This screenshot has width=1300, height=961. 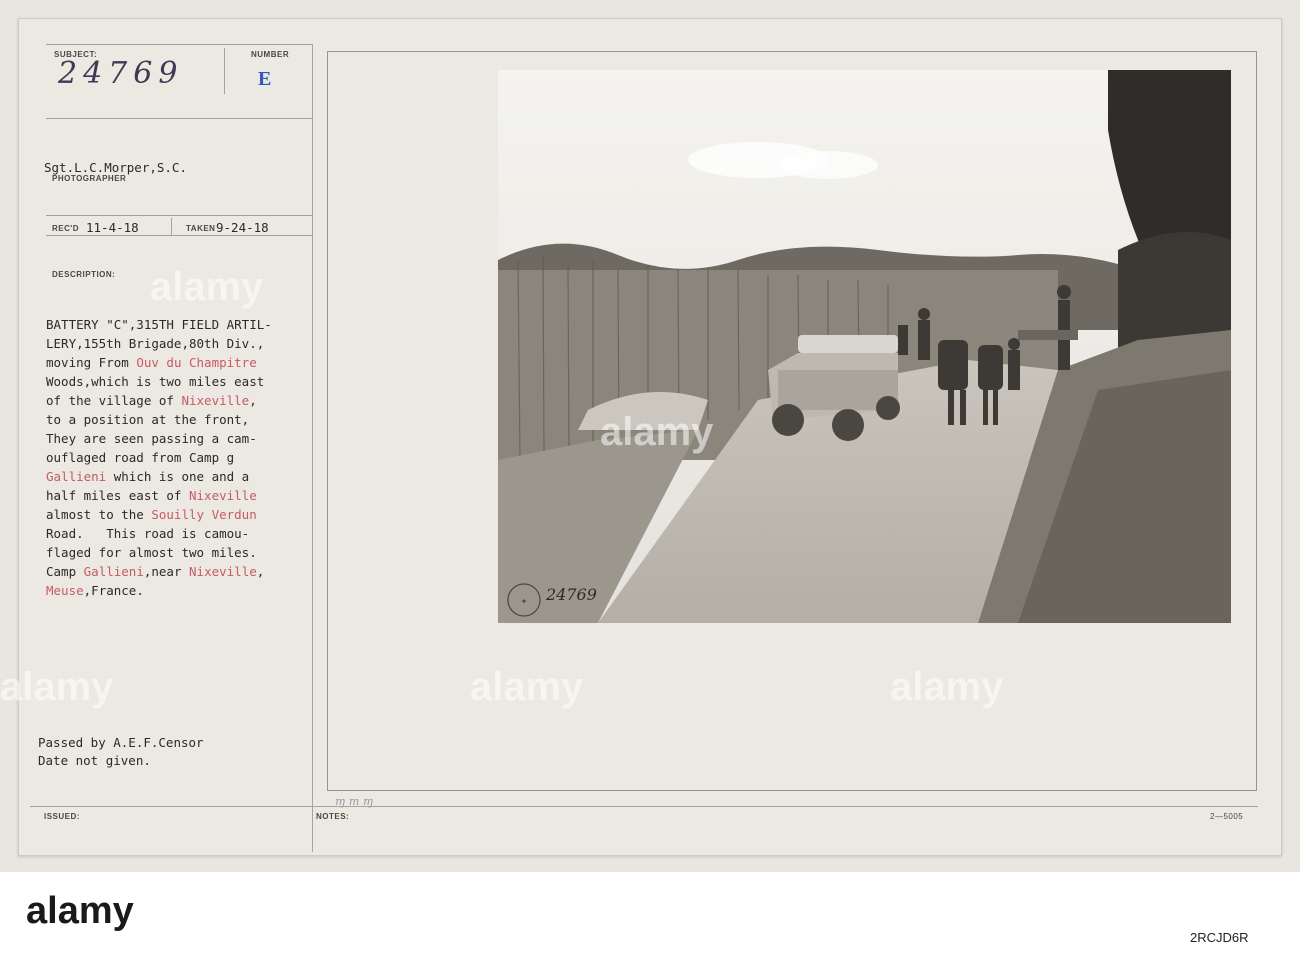 I want to click on watermark-3: alamy, so click(x=57, y=687).